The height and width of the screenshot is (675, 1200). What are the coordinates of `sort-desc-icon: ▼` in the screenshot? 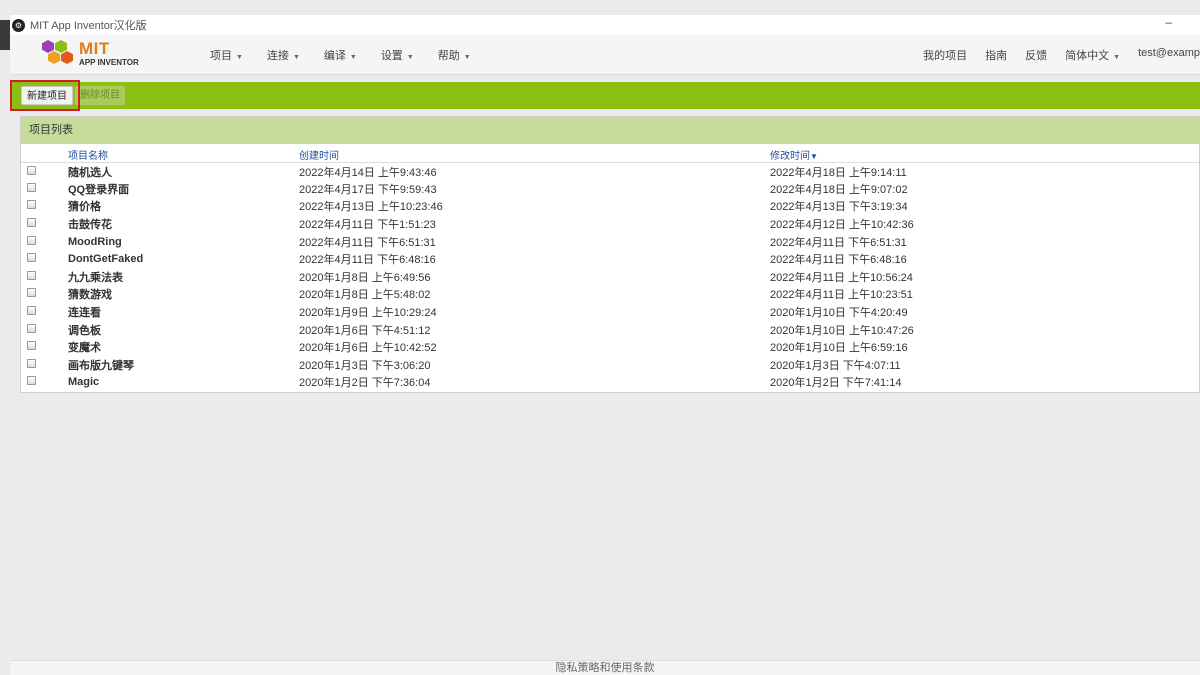 It's located at (814, 156).